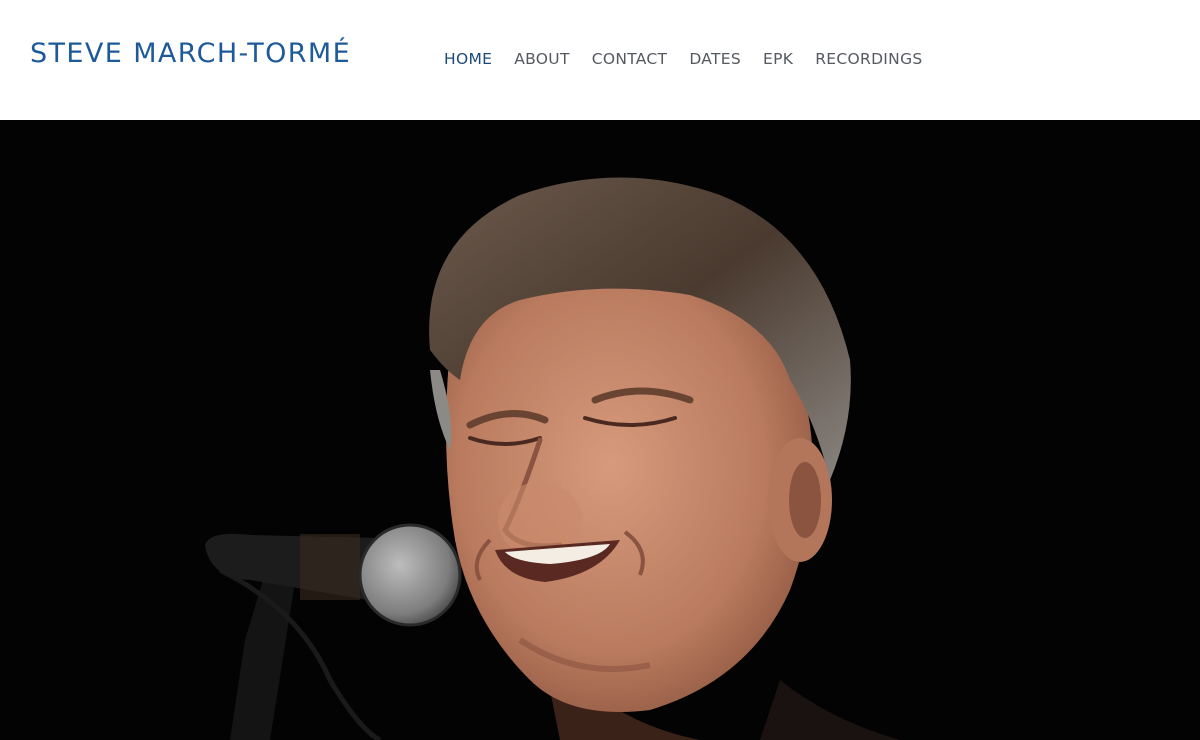  I want to click on nav-item-home: HOME, so click(468, 59).